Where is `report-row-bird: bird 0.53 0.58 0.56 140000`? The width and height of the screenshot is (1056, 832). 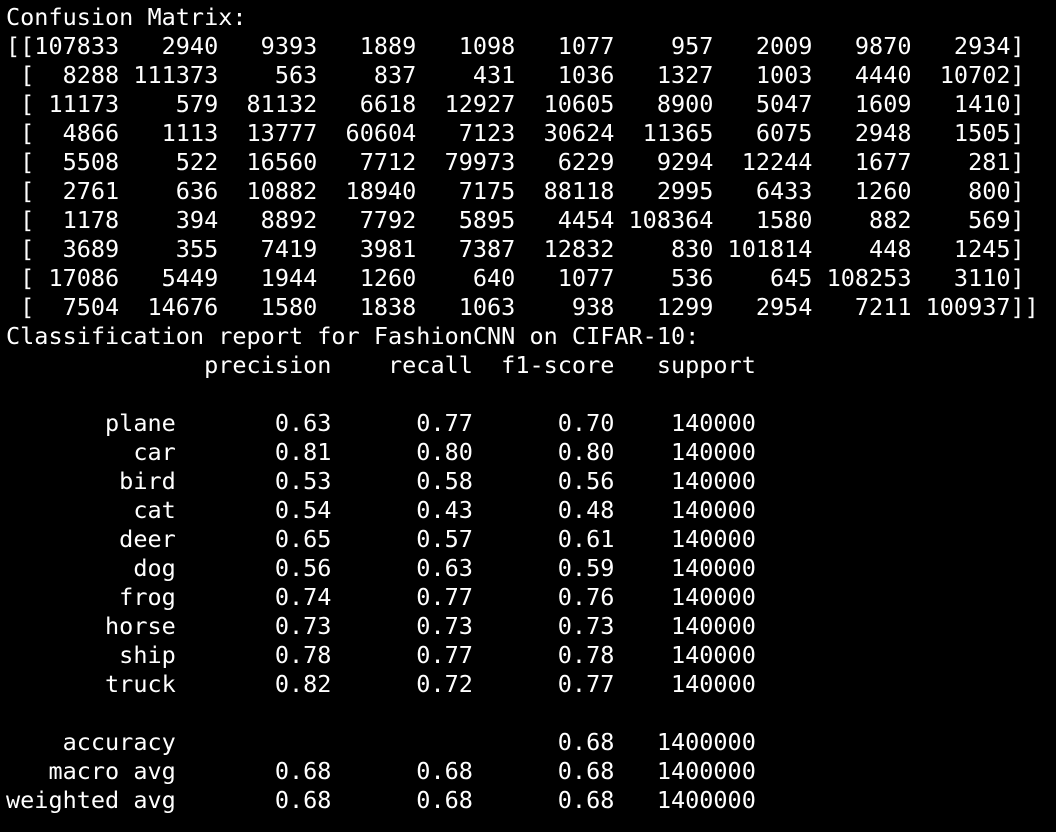
report-row-bird: bird 0.53 0.58 0.56 140000 is located at coordinates (381, 481).